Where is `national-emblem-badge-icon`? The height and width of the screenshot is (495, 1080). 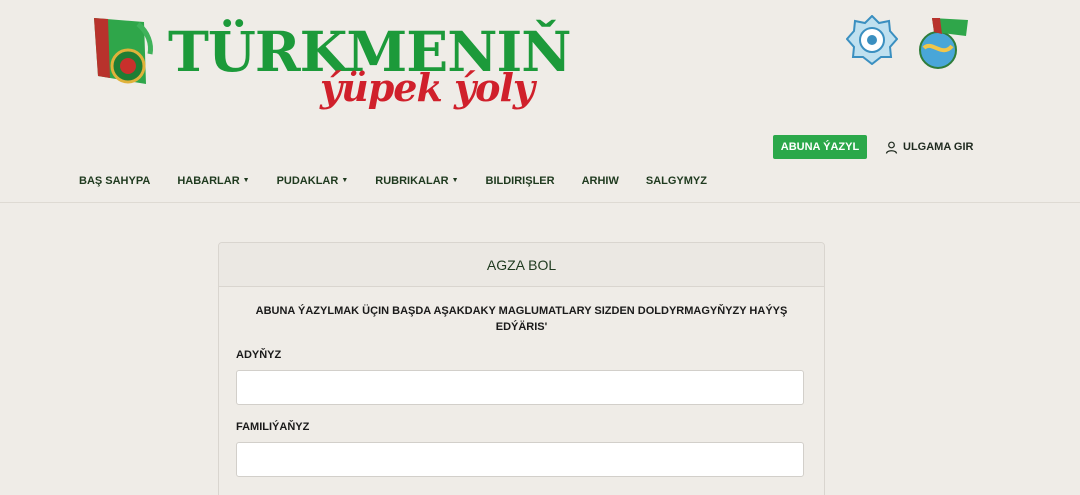 national-emblem-badge-icon is located at coordinates (872, 40).